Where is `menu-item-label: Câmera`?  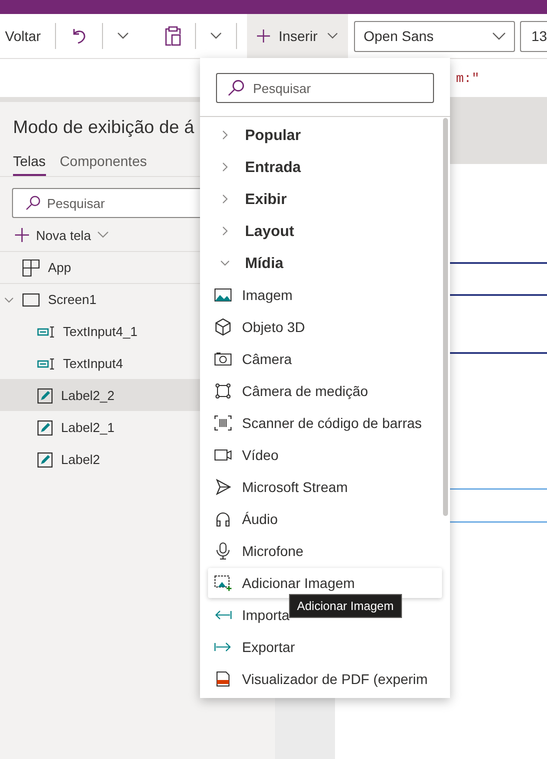 menu-item-label: Câmera is located at coordinates (267, 359).